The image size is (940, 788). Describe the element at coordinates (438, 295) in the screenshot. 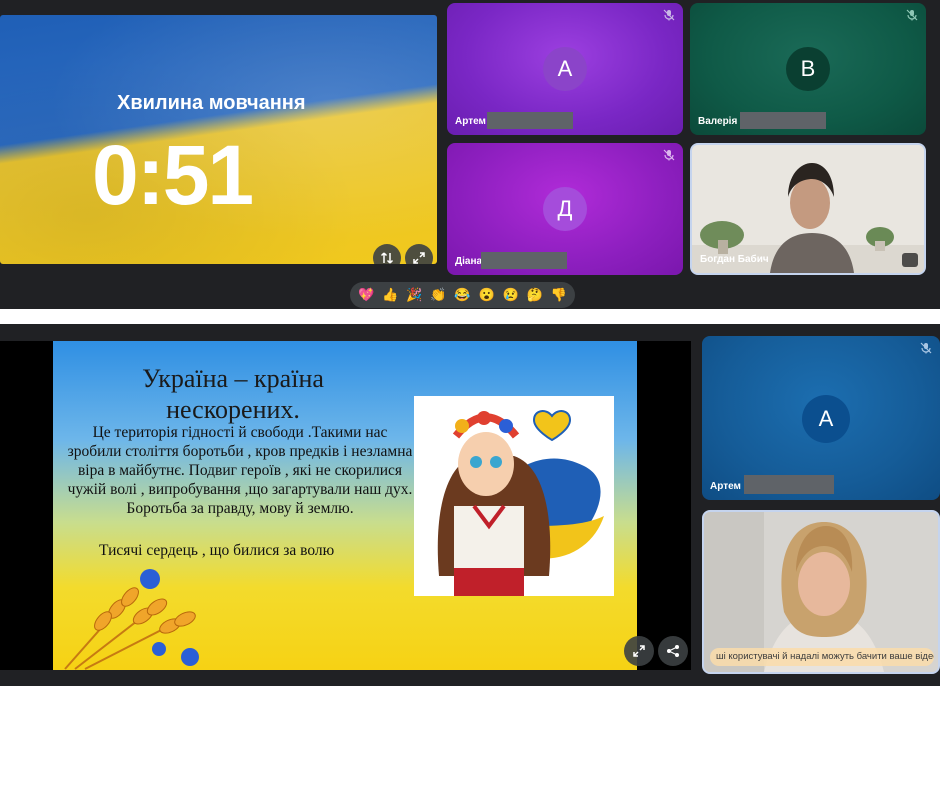

I see `reaction-clap-icon: 👏` at that location.